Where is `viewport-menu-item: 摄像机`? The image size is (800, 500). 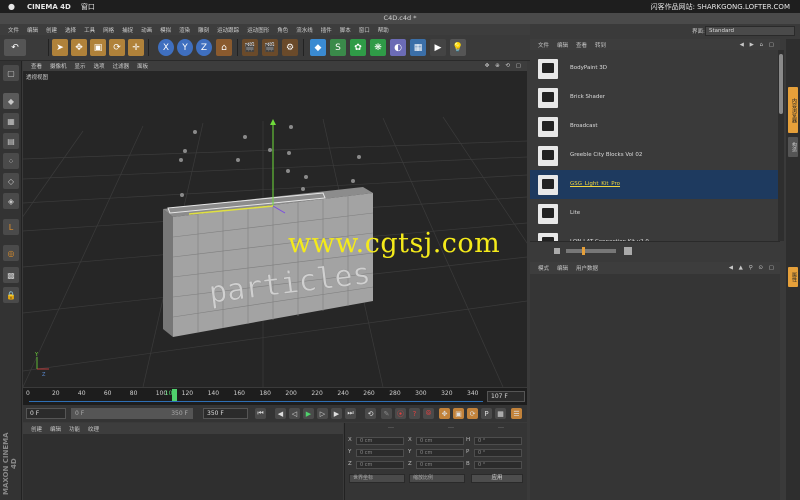 viewport-menu-item: 摄像机 is located at coordinates (58, 66).